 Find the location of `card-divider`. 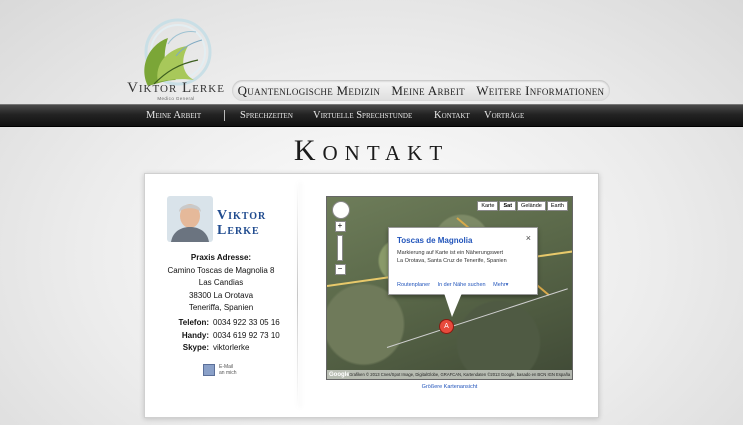

card-divider is located at coordinates (297, 295).